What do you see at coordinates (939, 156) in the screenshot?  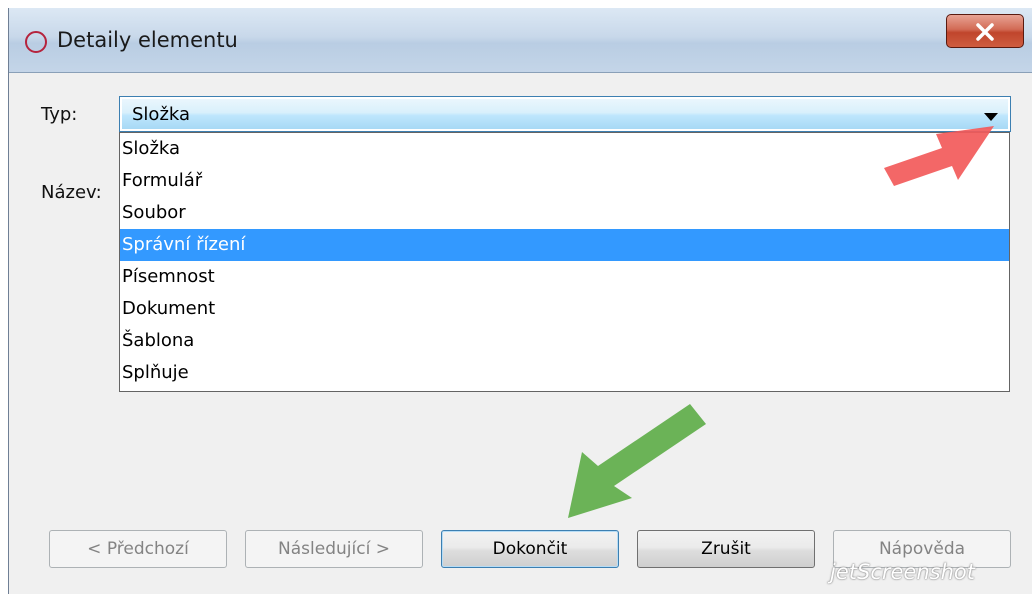 I see `red-arrow-icon` at bounding box center [939, 156].